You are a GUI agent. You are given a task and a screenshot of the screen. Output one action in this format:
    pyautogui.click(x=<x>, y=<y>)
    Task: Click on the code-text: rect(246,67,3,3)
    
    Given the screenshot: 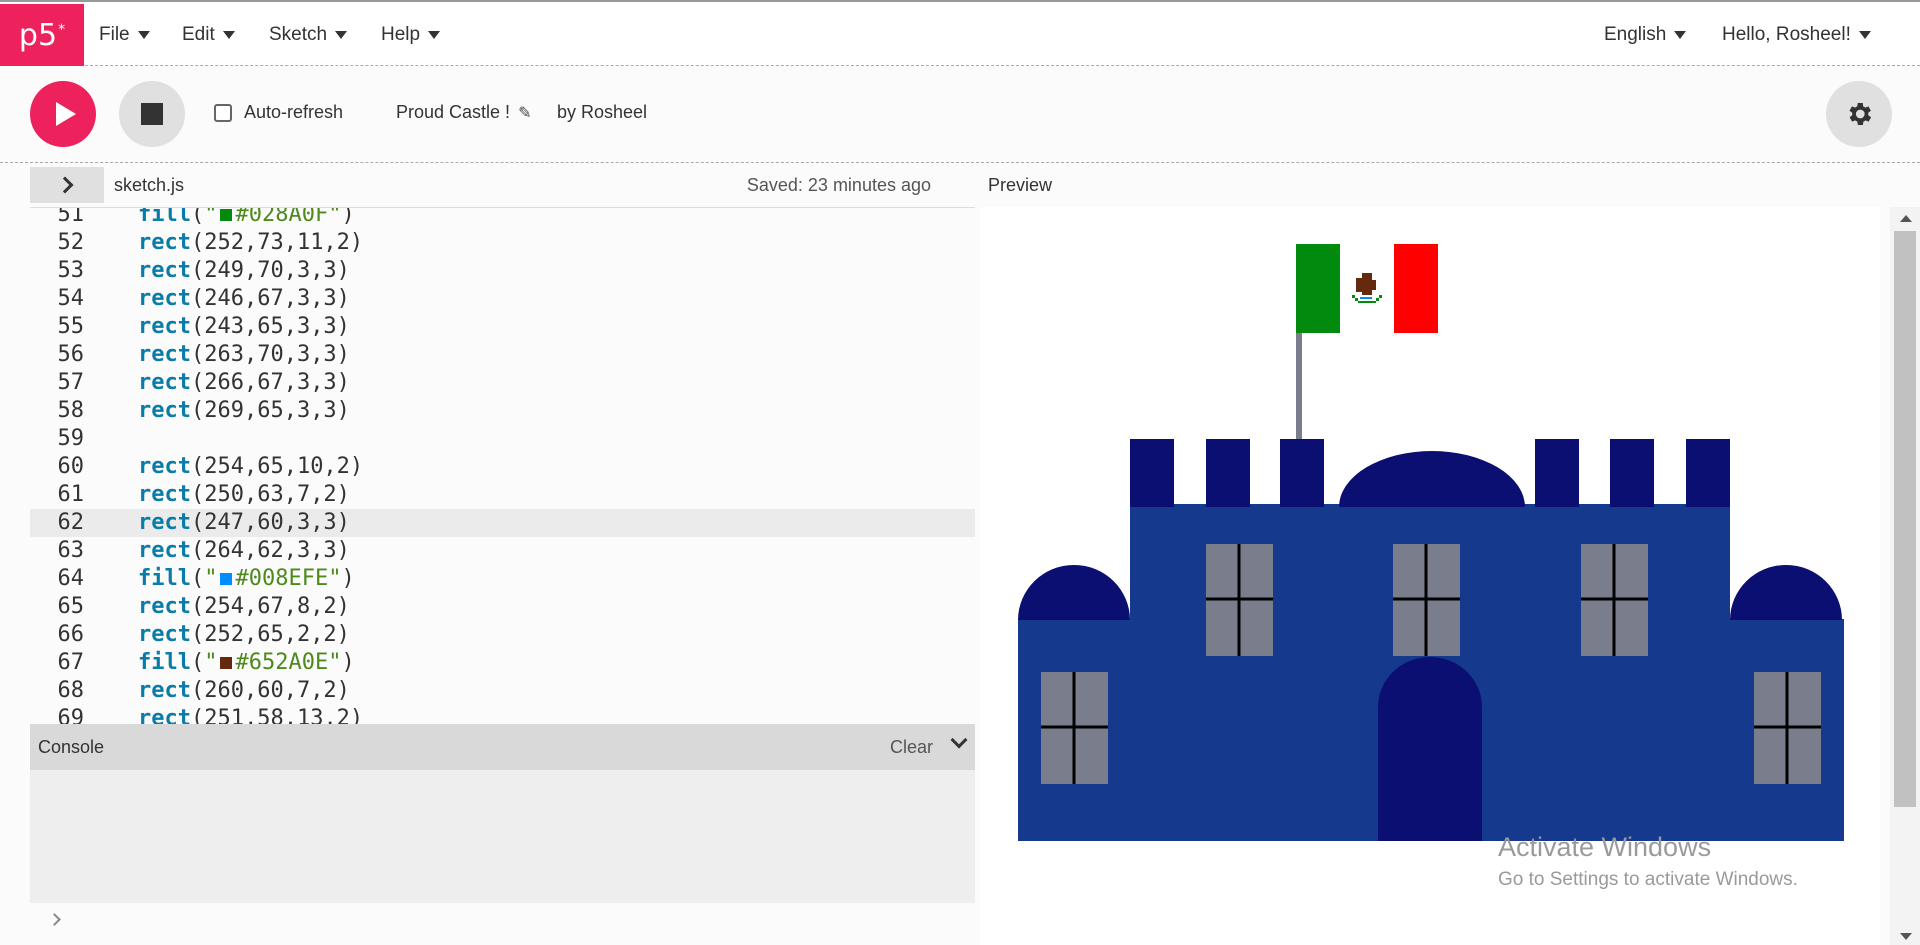 What is the action you would take?
    pyautogui.click(x=244, y=299)
    